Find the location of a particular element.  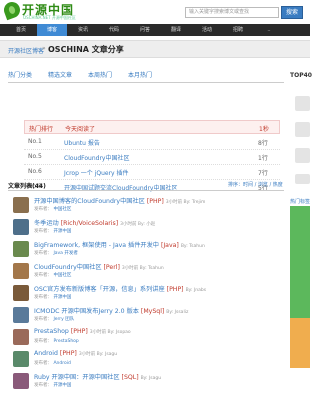

hot-tags-panel is located at coordinates (300, 262).